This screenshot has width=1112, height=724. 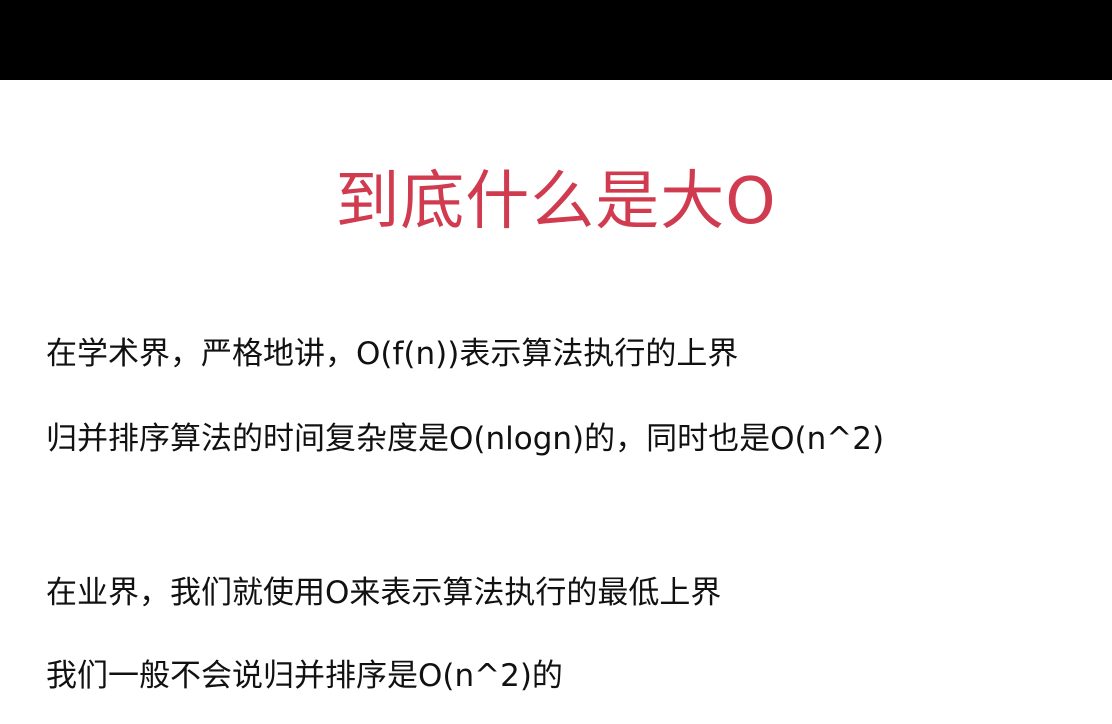 What do you see at coordinates (465, 439) in the screenshot?
I see `body-line-merge-sort-complexity: 归并排序算法的时间复杂度是O(nlogn)的，同时也是O(n^2)` at bounding box center [465, 439].